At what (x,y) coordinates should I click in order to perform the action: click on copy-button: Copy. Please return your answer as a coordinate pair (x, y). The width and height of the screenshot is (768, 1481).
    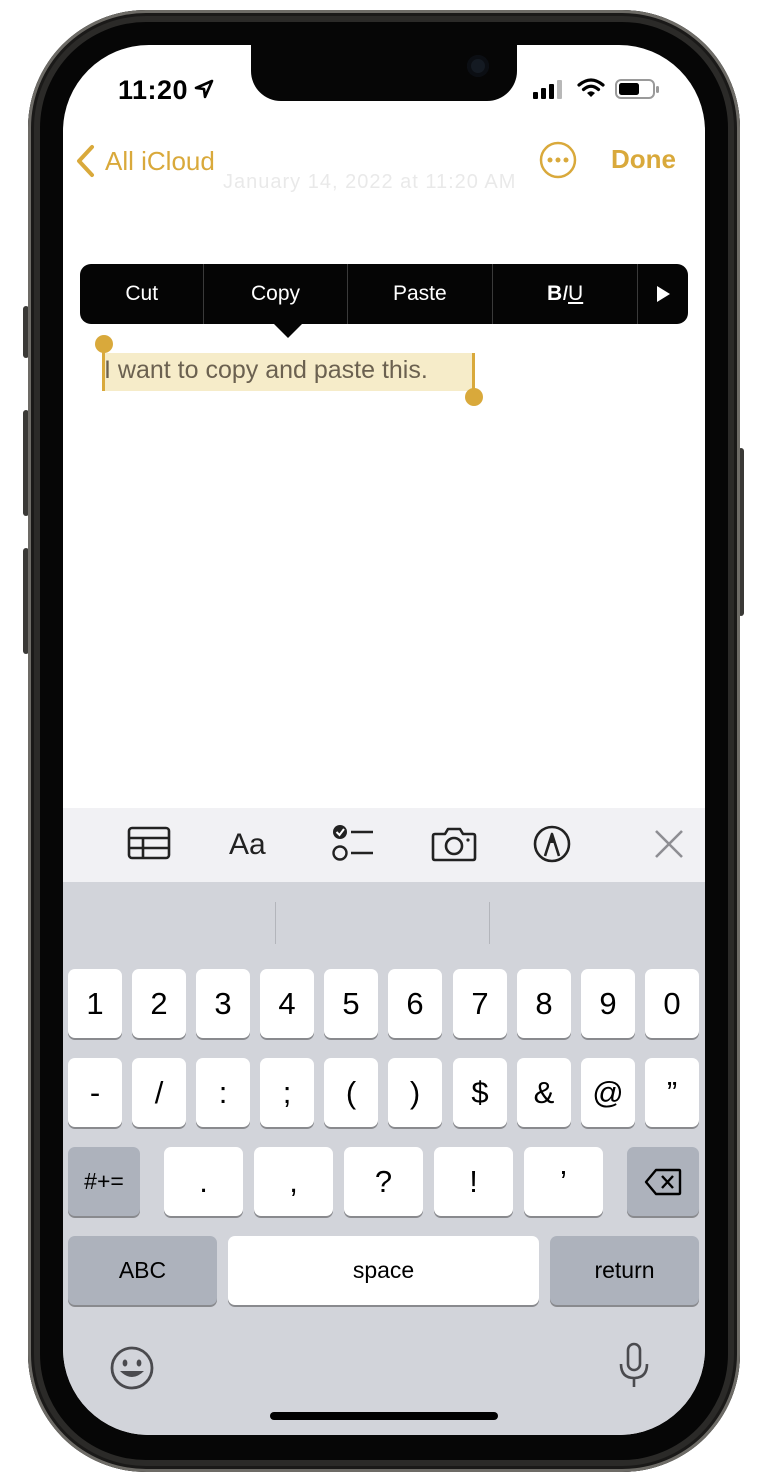
    Looking at the image, I should click on (276, 294).